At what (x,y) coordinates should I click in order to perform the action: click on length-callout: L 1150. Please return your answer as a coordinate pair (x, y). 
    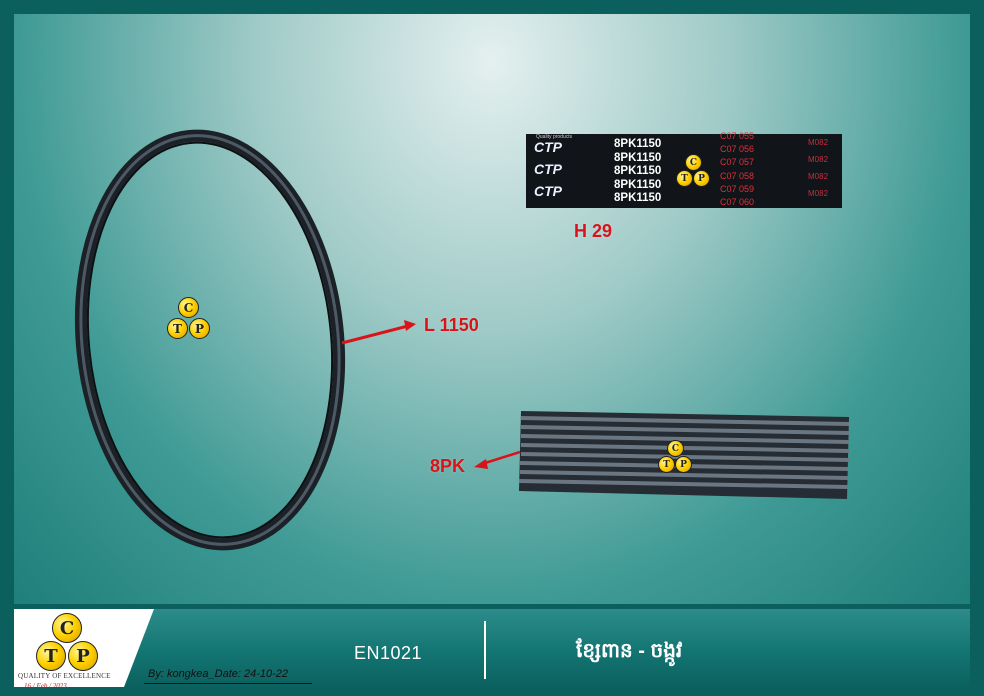
    Looking at the image, I should click on (451, 325).